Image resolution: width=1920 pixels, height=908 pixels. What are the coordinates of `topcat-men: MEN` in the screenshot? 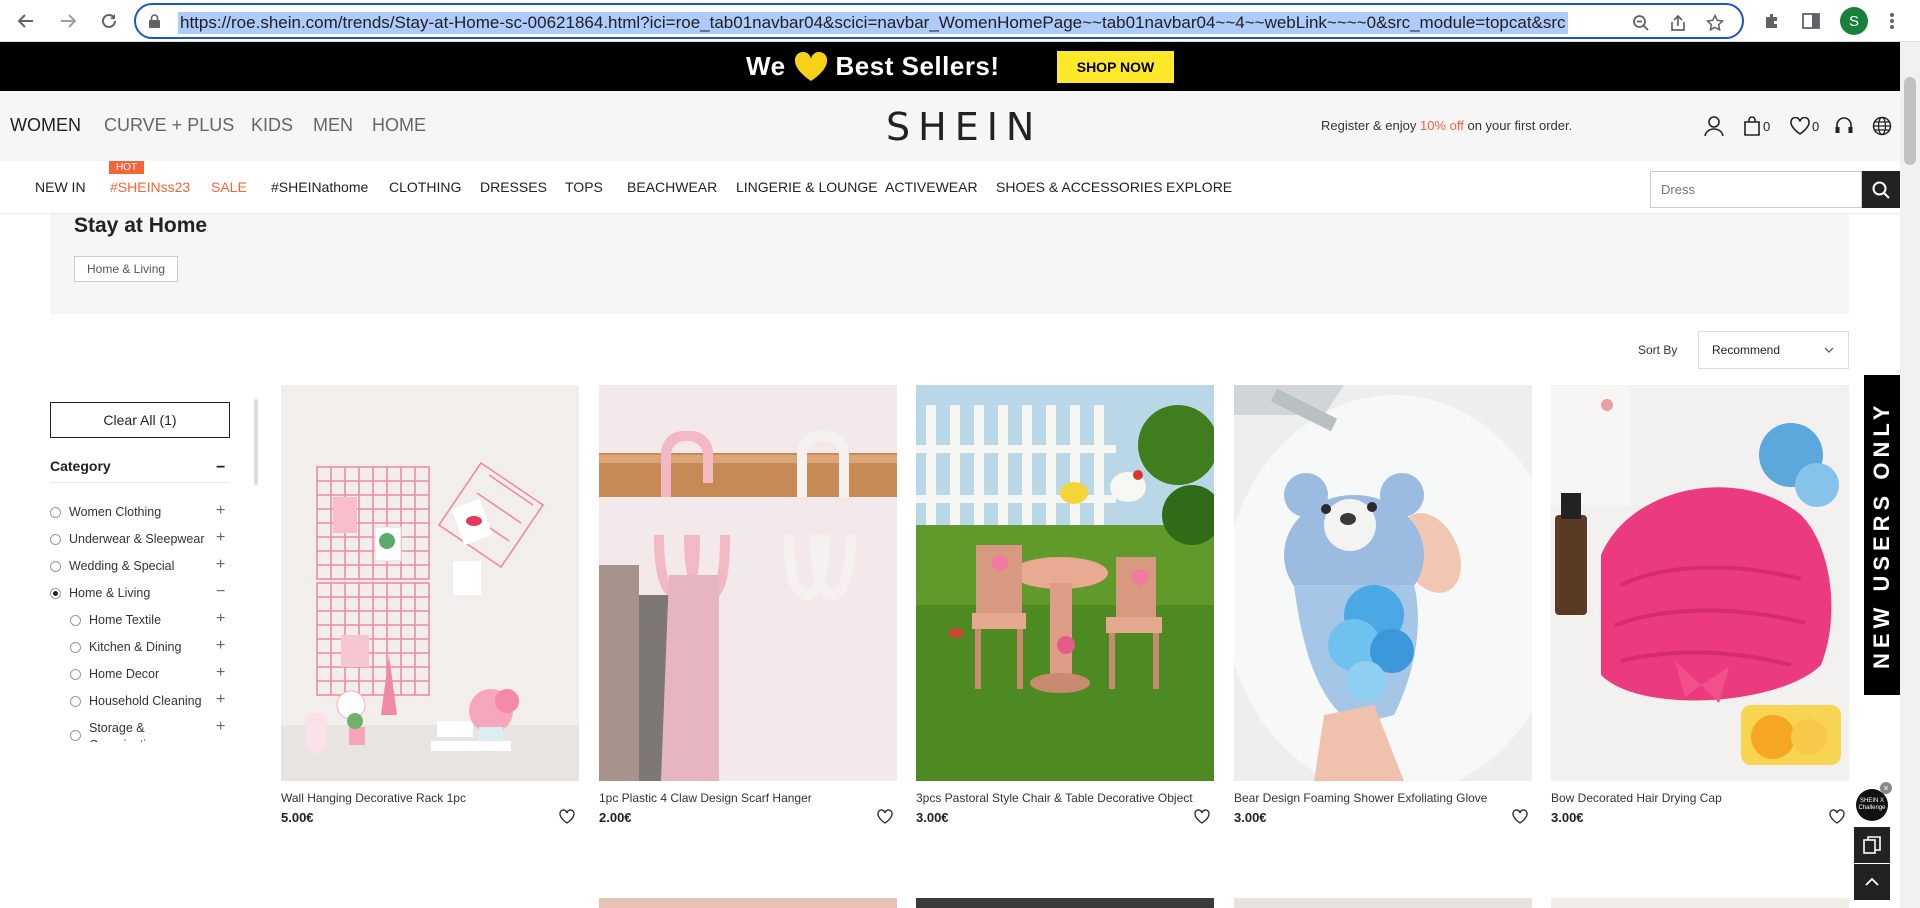 It's located at (333, 125).